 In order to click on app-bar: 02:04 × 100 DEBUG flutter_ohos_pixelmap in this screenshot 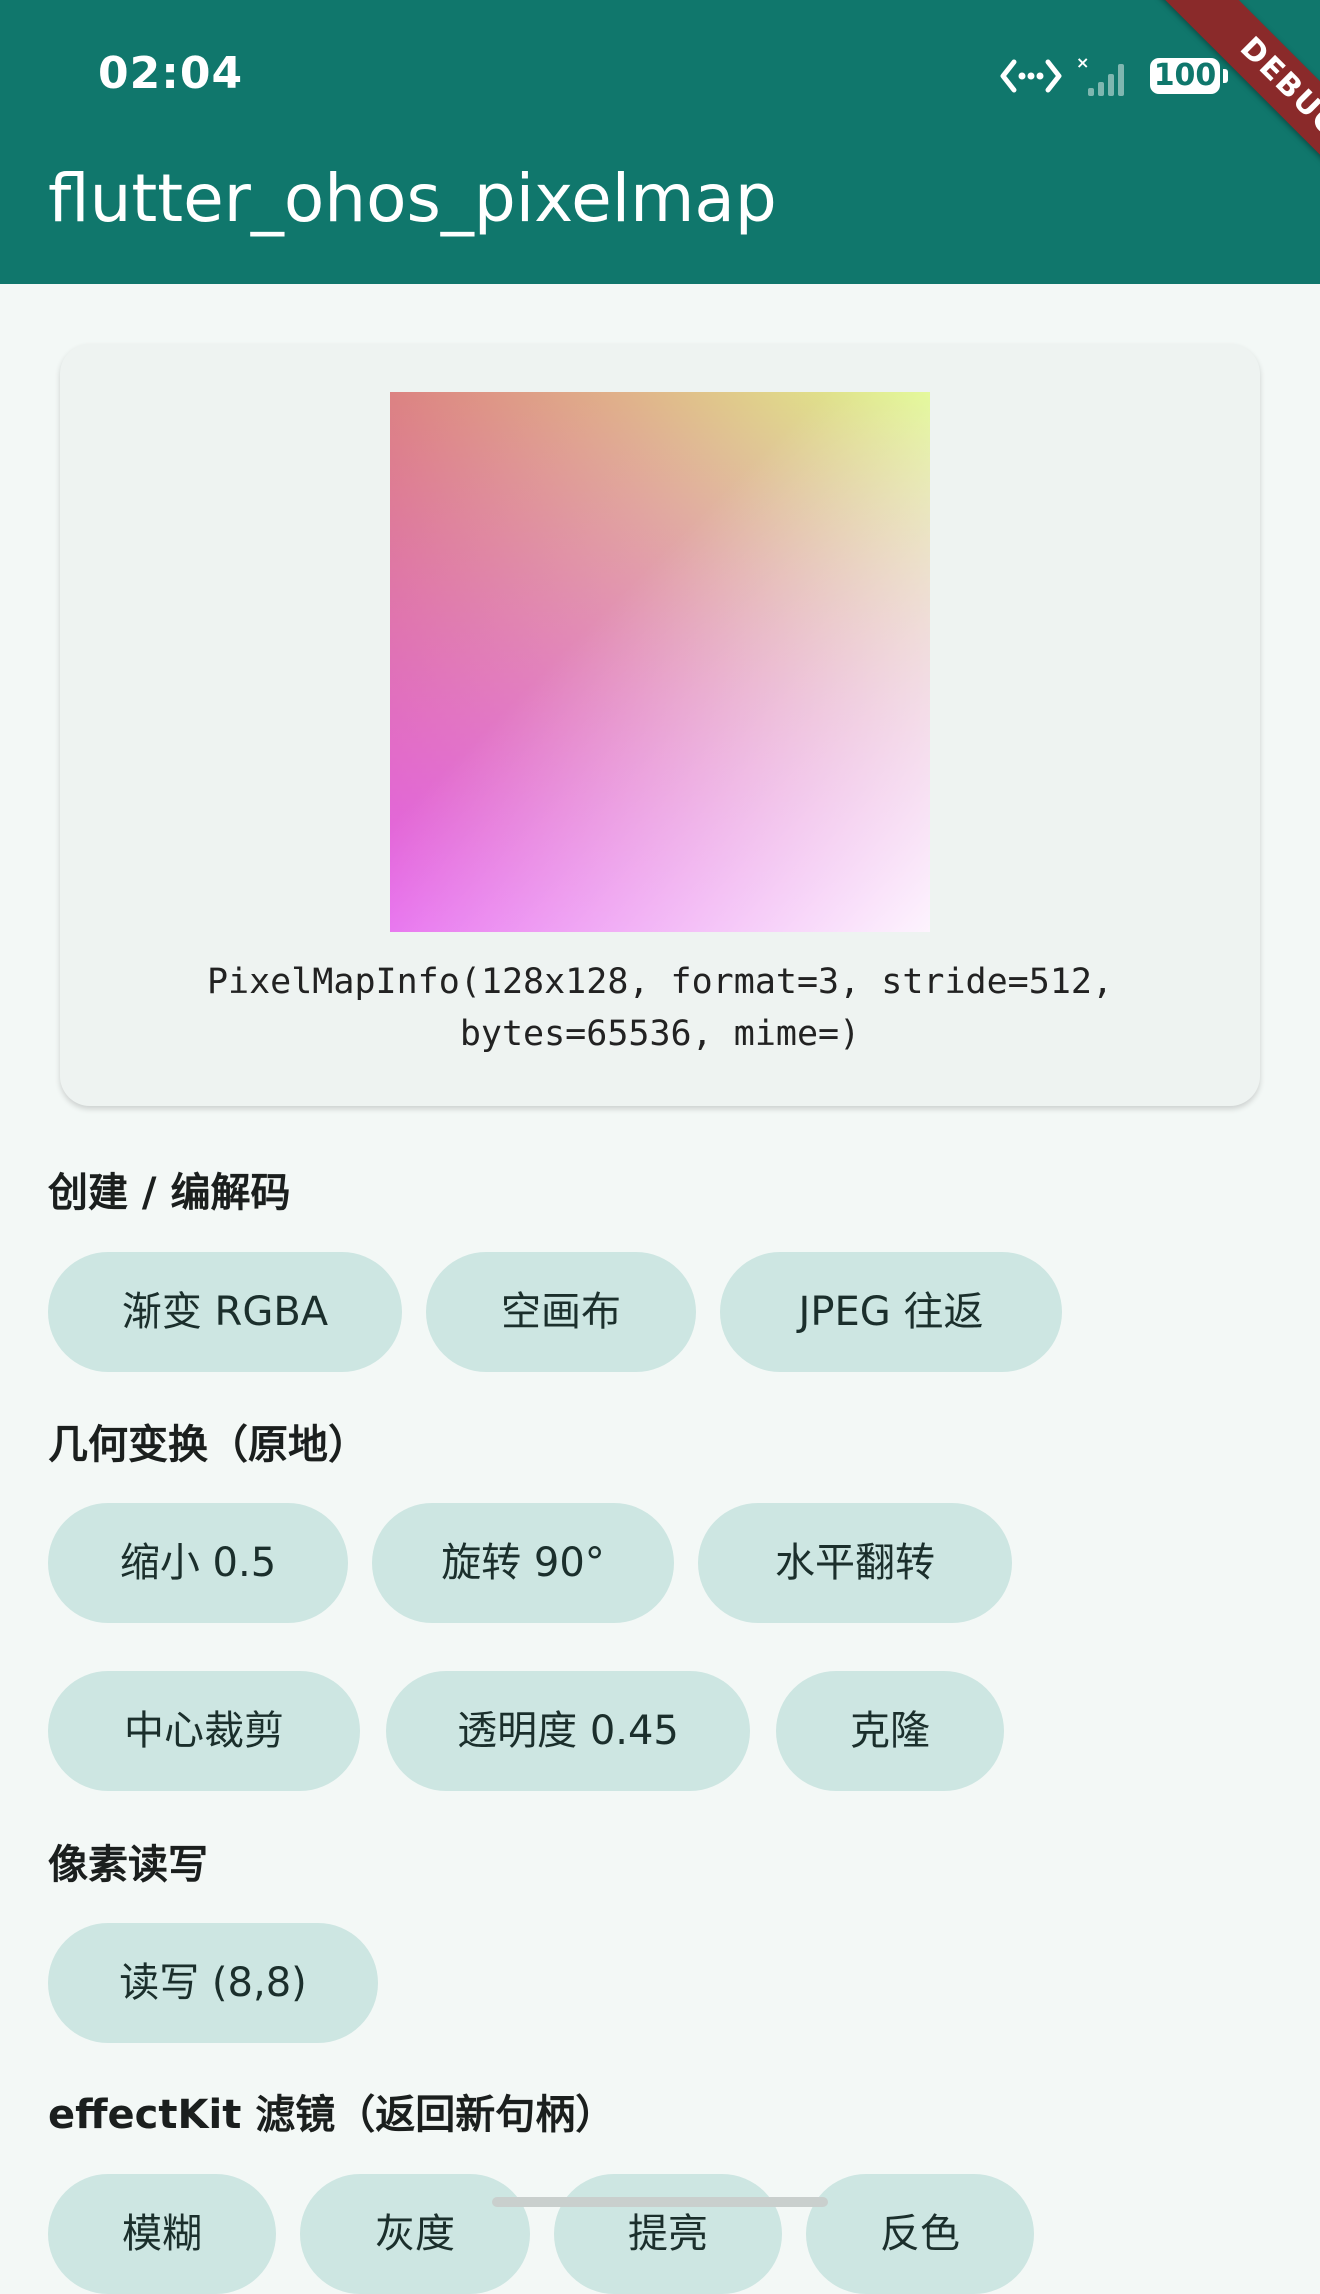, I will do `click(660, 142)`.